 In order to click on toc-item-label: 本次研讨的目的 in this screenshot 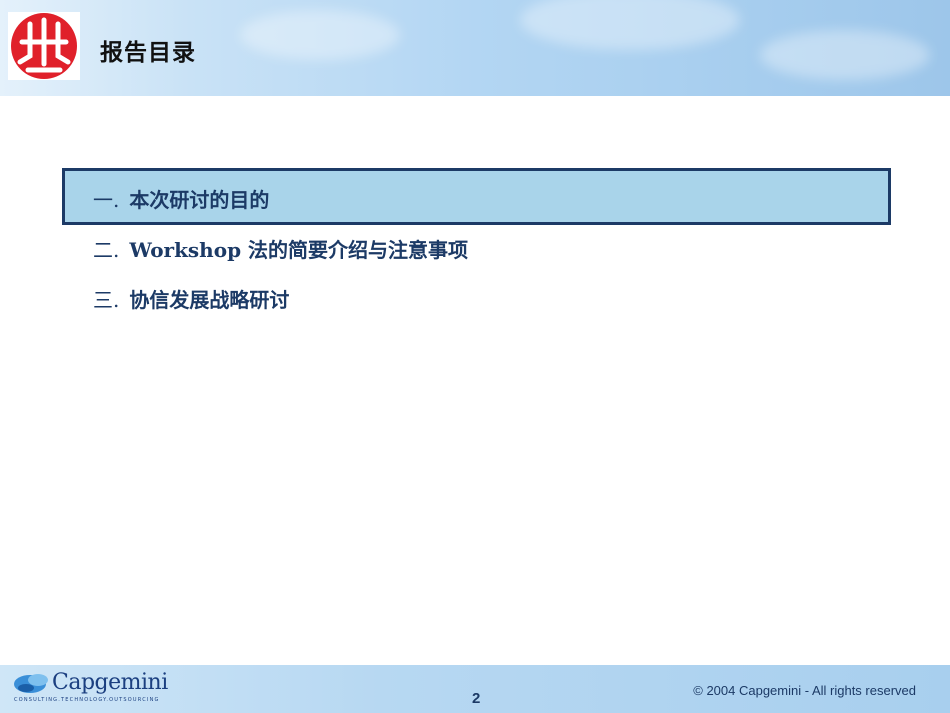, I will do `click(199, 200)`.